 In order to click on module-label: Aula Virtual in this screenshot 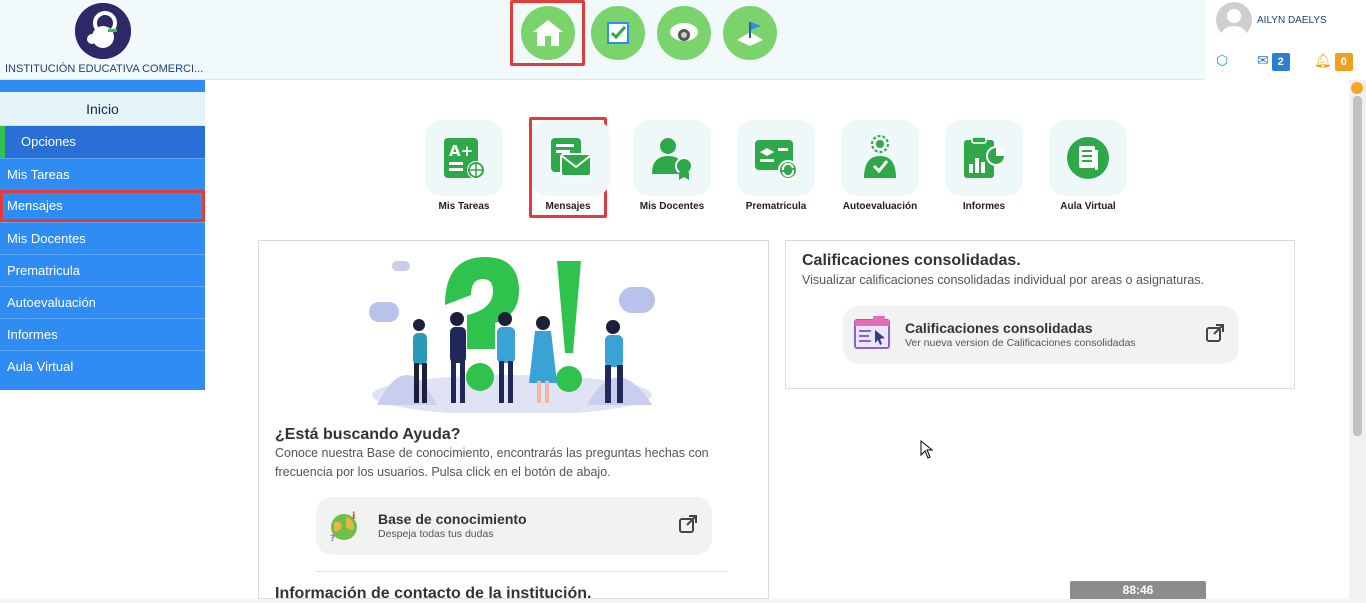, I will do `click(1088, 206)`.